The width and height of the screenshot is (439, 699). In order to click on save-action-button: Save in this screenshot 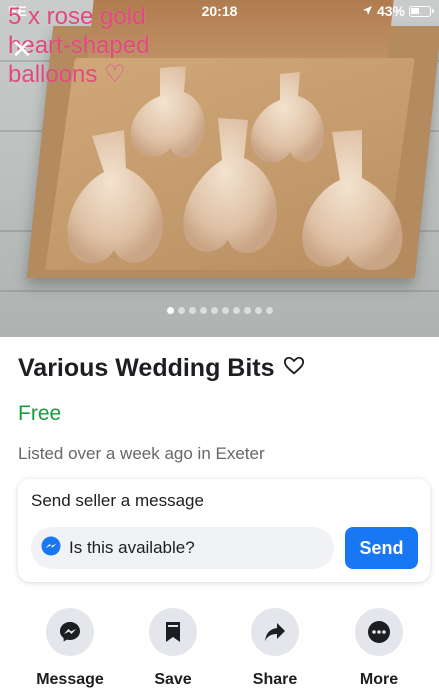, I will do `click(173, 648)`.